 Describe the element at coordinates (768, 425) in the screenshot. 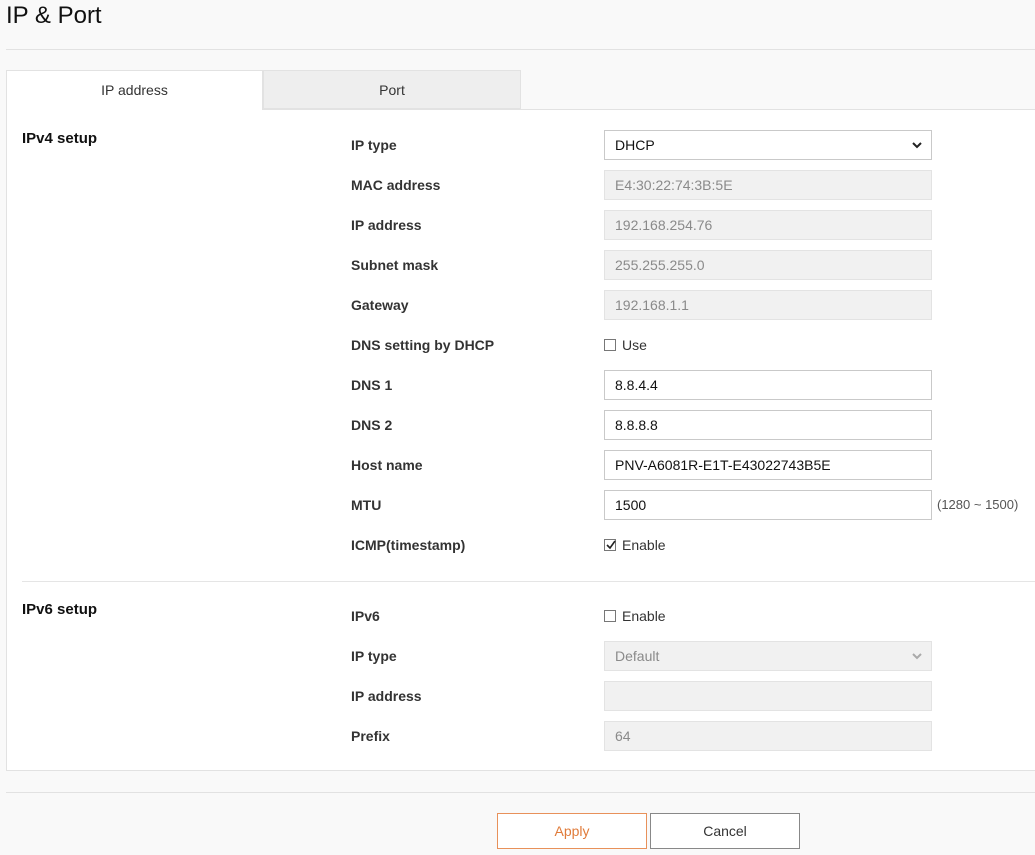

I see `dns2-input: 8.8.8.8` at that location.